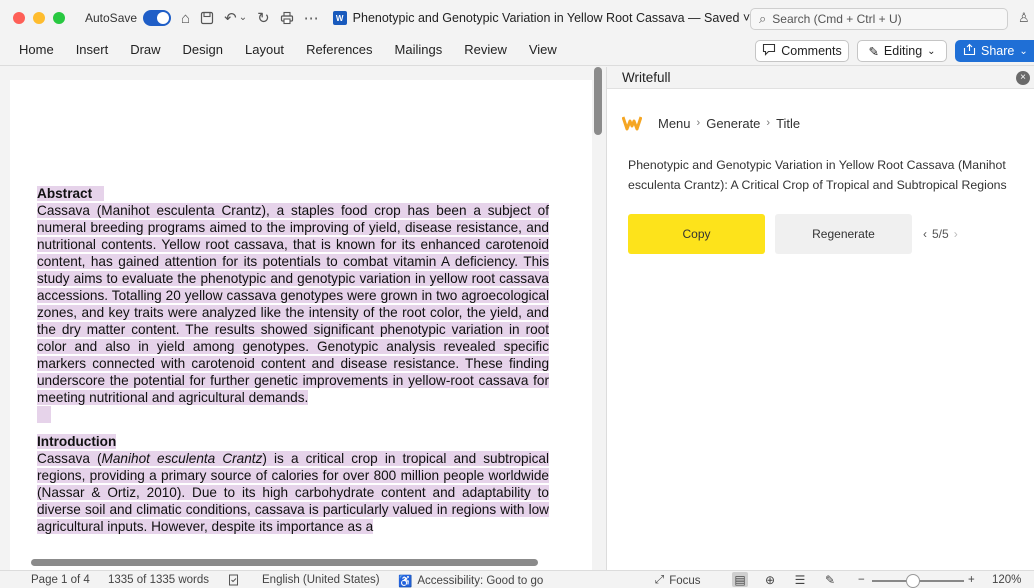 The height and width of the screenshot is (588, 1034). What do you see at coordinates (770, 579) in the screenshot?
I see `web-layout-icon: ⊕` at bounding box center [770, 579].